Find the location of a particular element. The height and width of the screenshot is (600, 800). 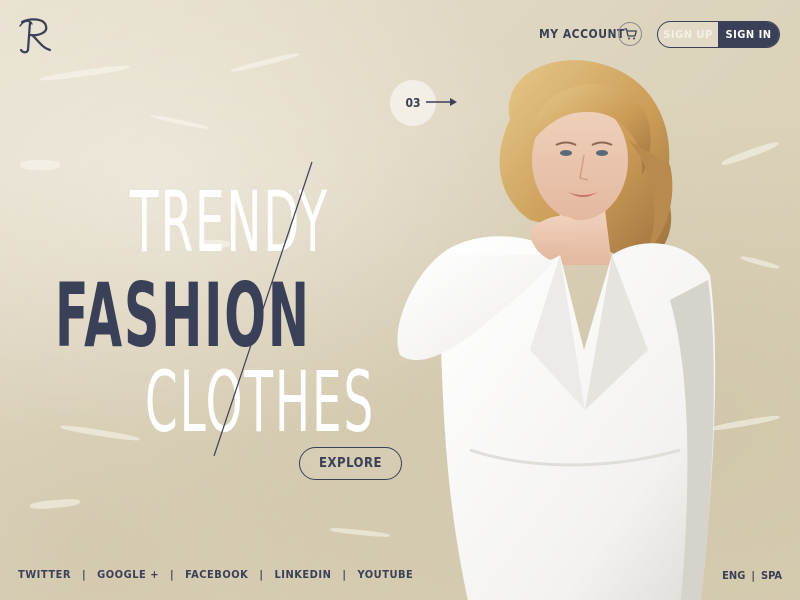

brand-logo is located at coordinates (35, 36).